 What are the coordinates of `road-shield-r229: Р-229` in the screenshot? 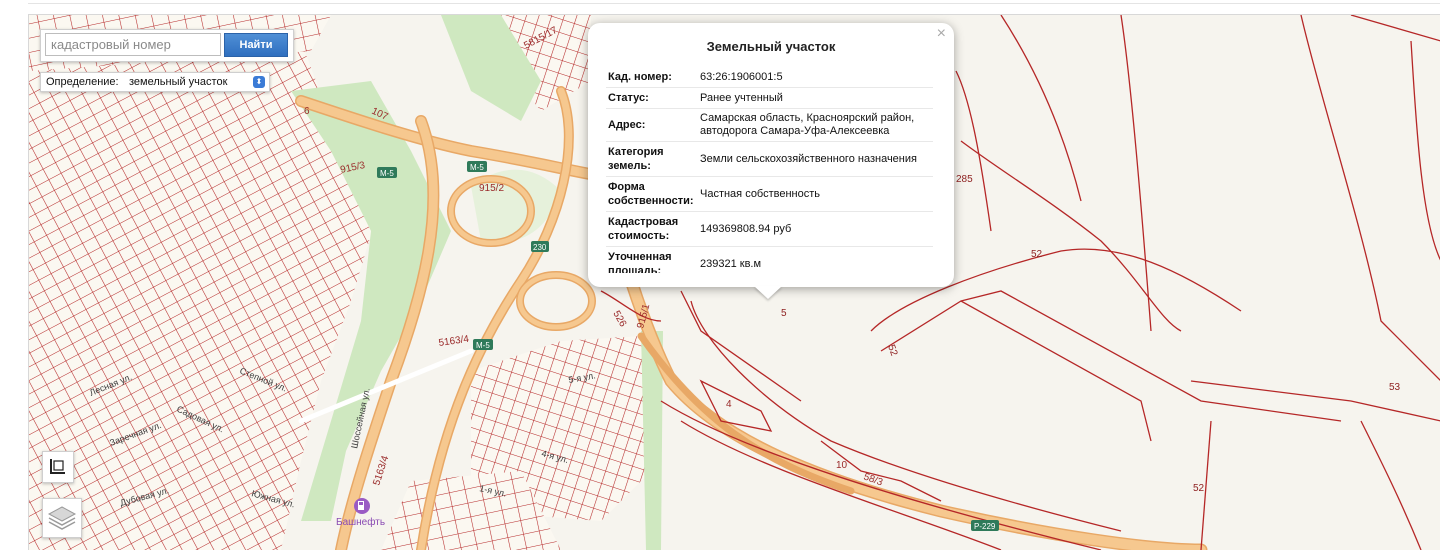 It's located at (985, 525).